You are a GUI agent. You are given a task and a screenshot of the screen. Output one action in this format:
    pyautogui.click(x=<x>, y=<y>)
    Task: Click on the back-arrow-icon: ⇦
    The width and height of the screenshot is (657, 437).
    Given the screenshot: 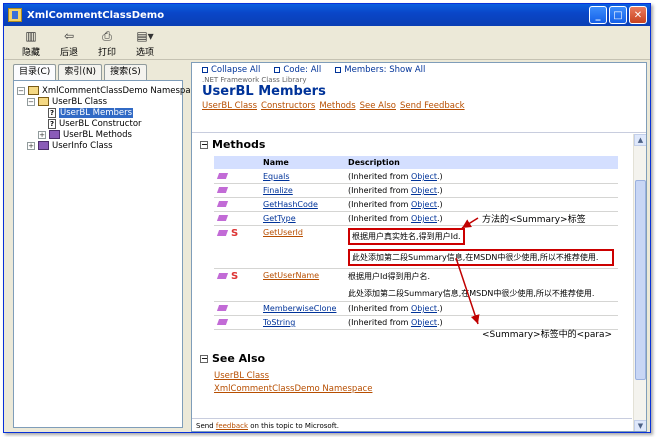 What is the action you would take?
    pyautogui.click(x=69, y=36)
    